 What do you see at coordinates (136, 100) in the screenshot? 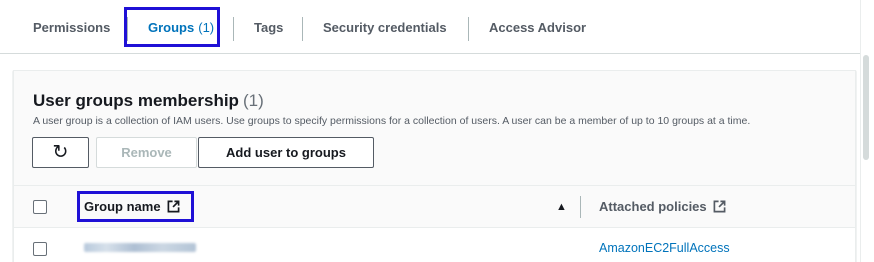
I see `panel-title-text: User groups membership` at bounding box center [136, 100].